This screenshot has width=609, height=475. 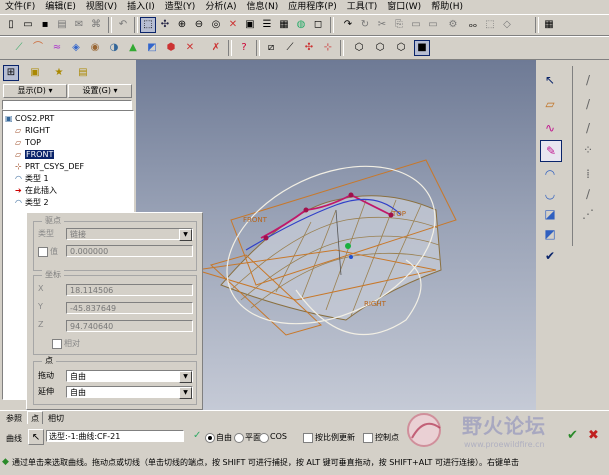 What do you see at coordinates (56, 418) in the screenshot?
I see `tab-tangent: 相切` at bounding box center [56, 418].